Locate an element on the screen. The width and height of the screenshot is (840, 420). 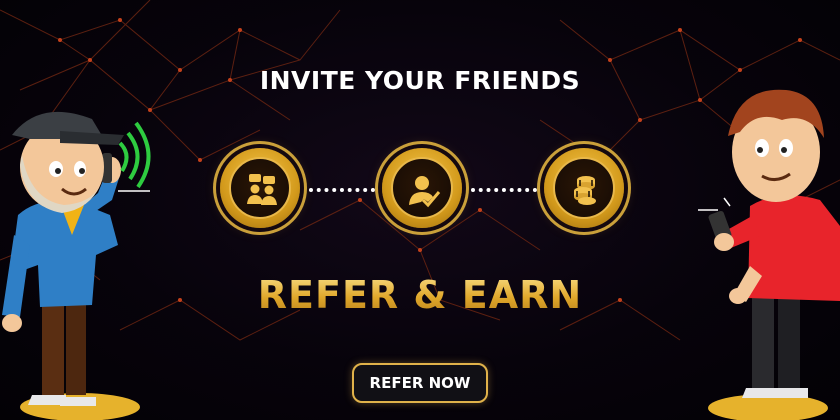
refer-now-button: REFER NOW is located at coordinates (420, 383).